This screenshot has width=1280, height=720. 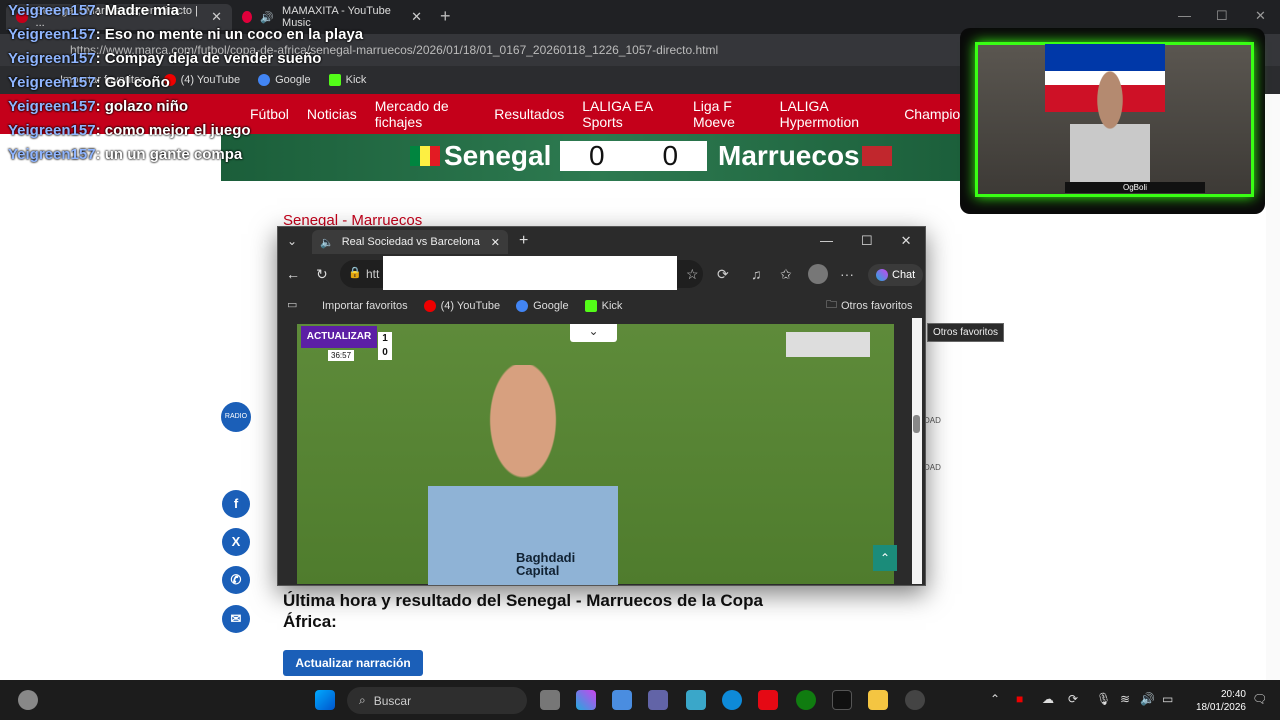 What do you see at coordinates (425, 156) in the screenshot?
I see `senegal-flag-icon` at bounding box center [425, 156].